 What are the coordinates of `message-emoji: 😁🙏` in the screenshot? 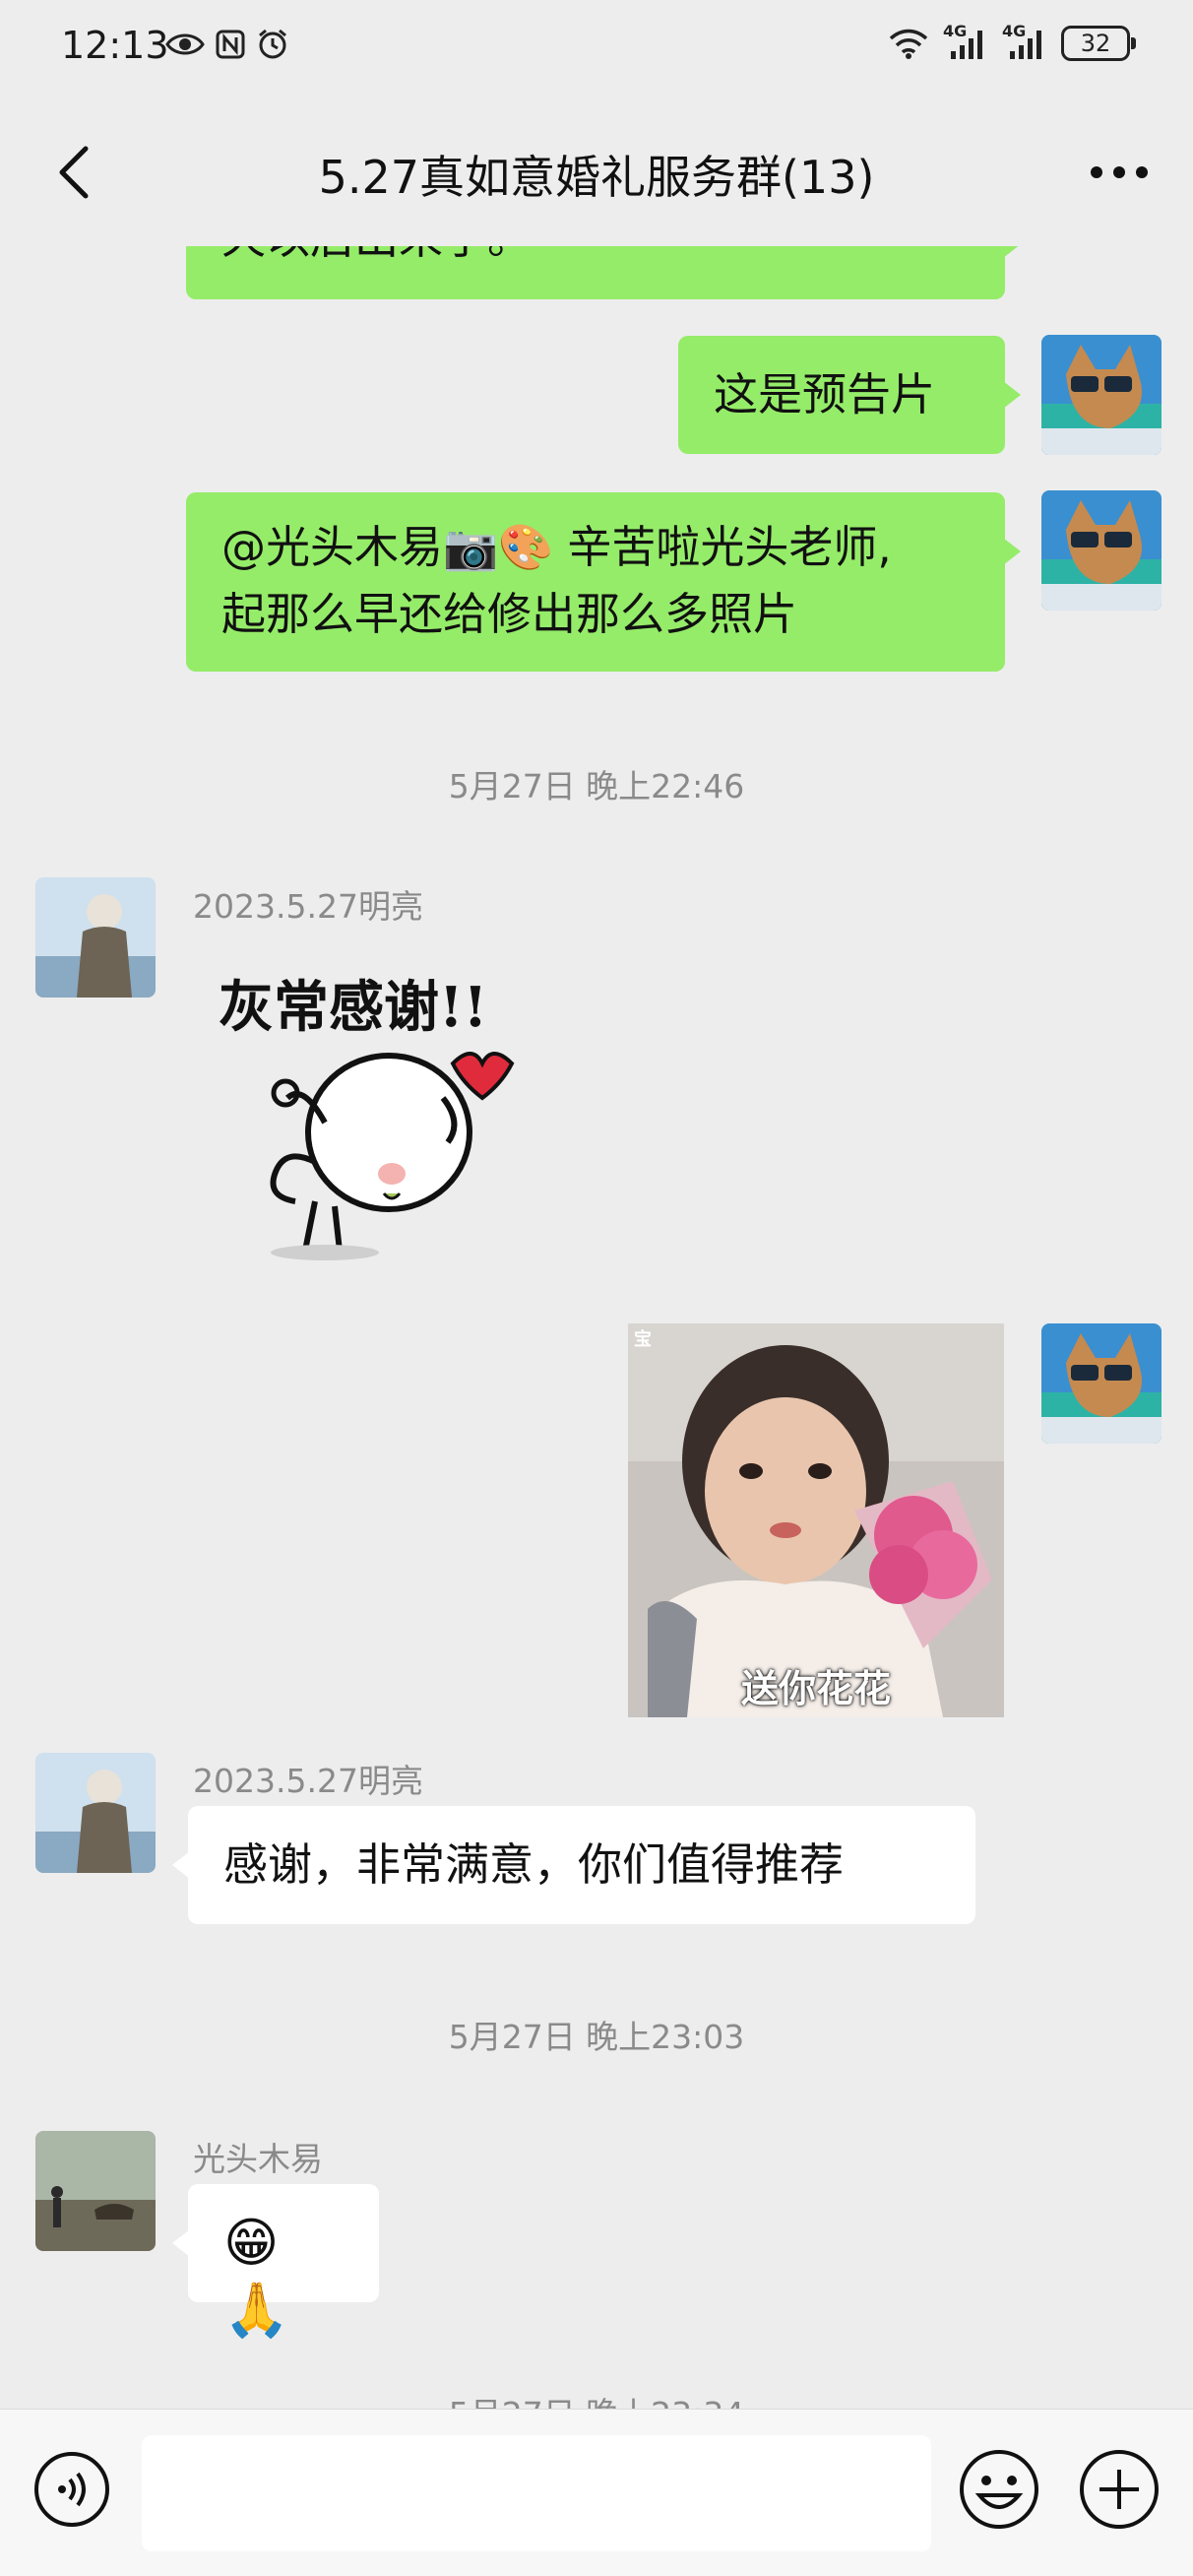 It's located at (256, 2276).